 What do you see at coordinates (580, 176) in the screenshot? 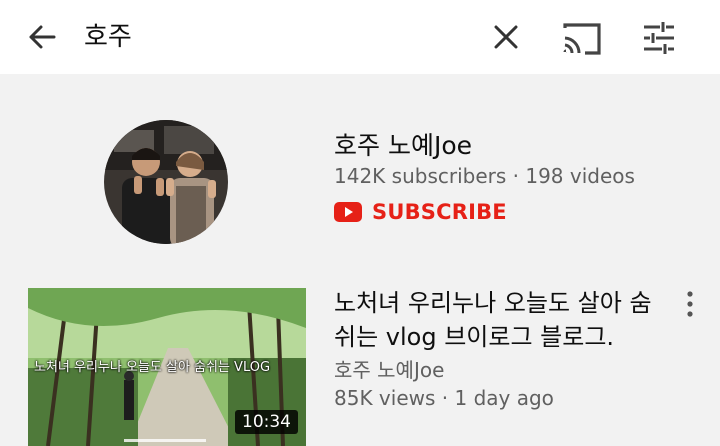
I see `video-count: 198 videos` at bounding box center [580, 176].